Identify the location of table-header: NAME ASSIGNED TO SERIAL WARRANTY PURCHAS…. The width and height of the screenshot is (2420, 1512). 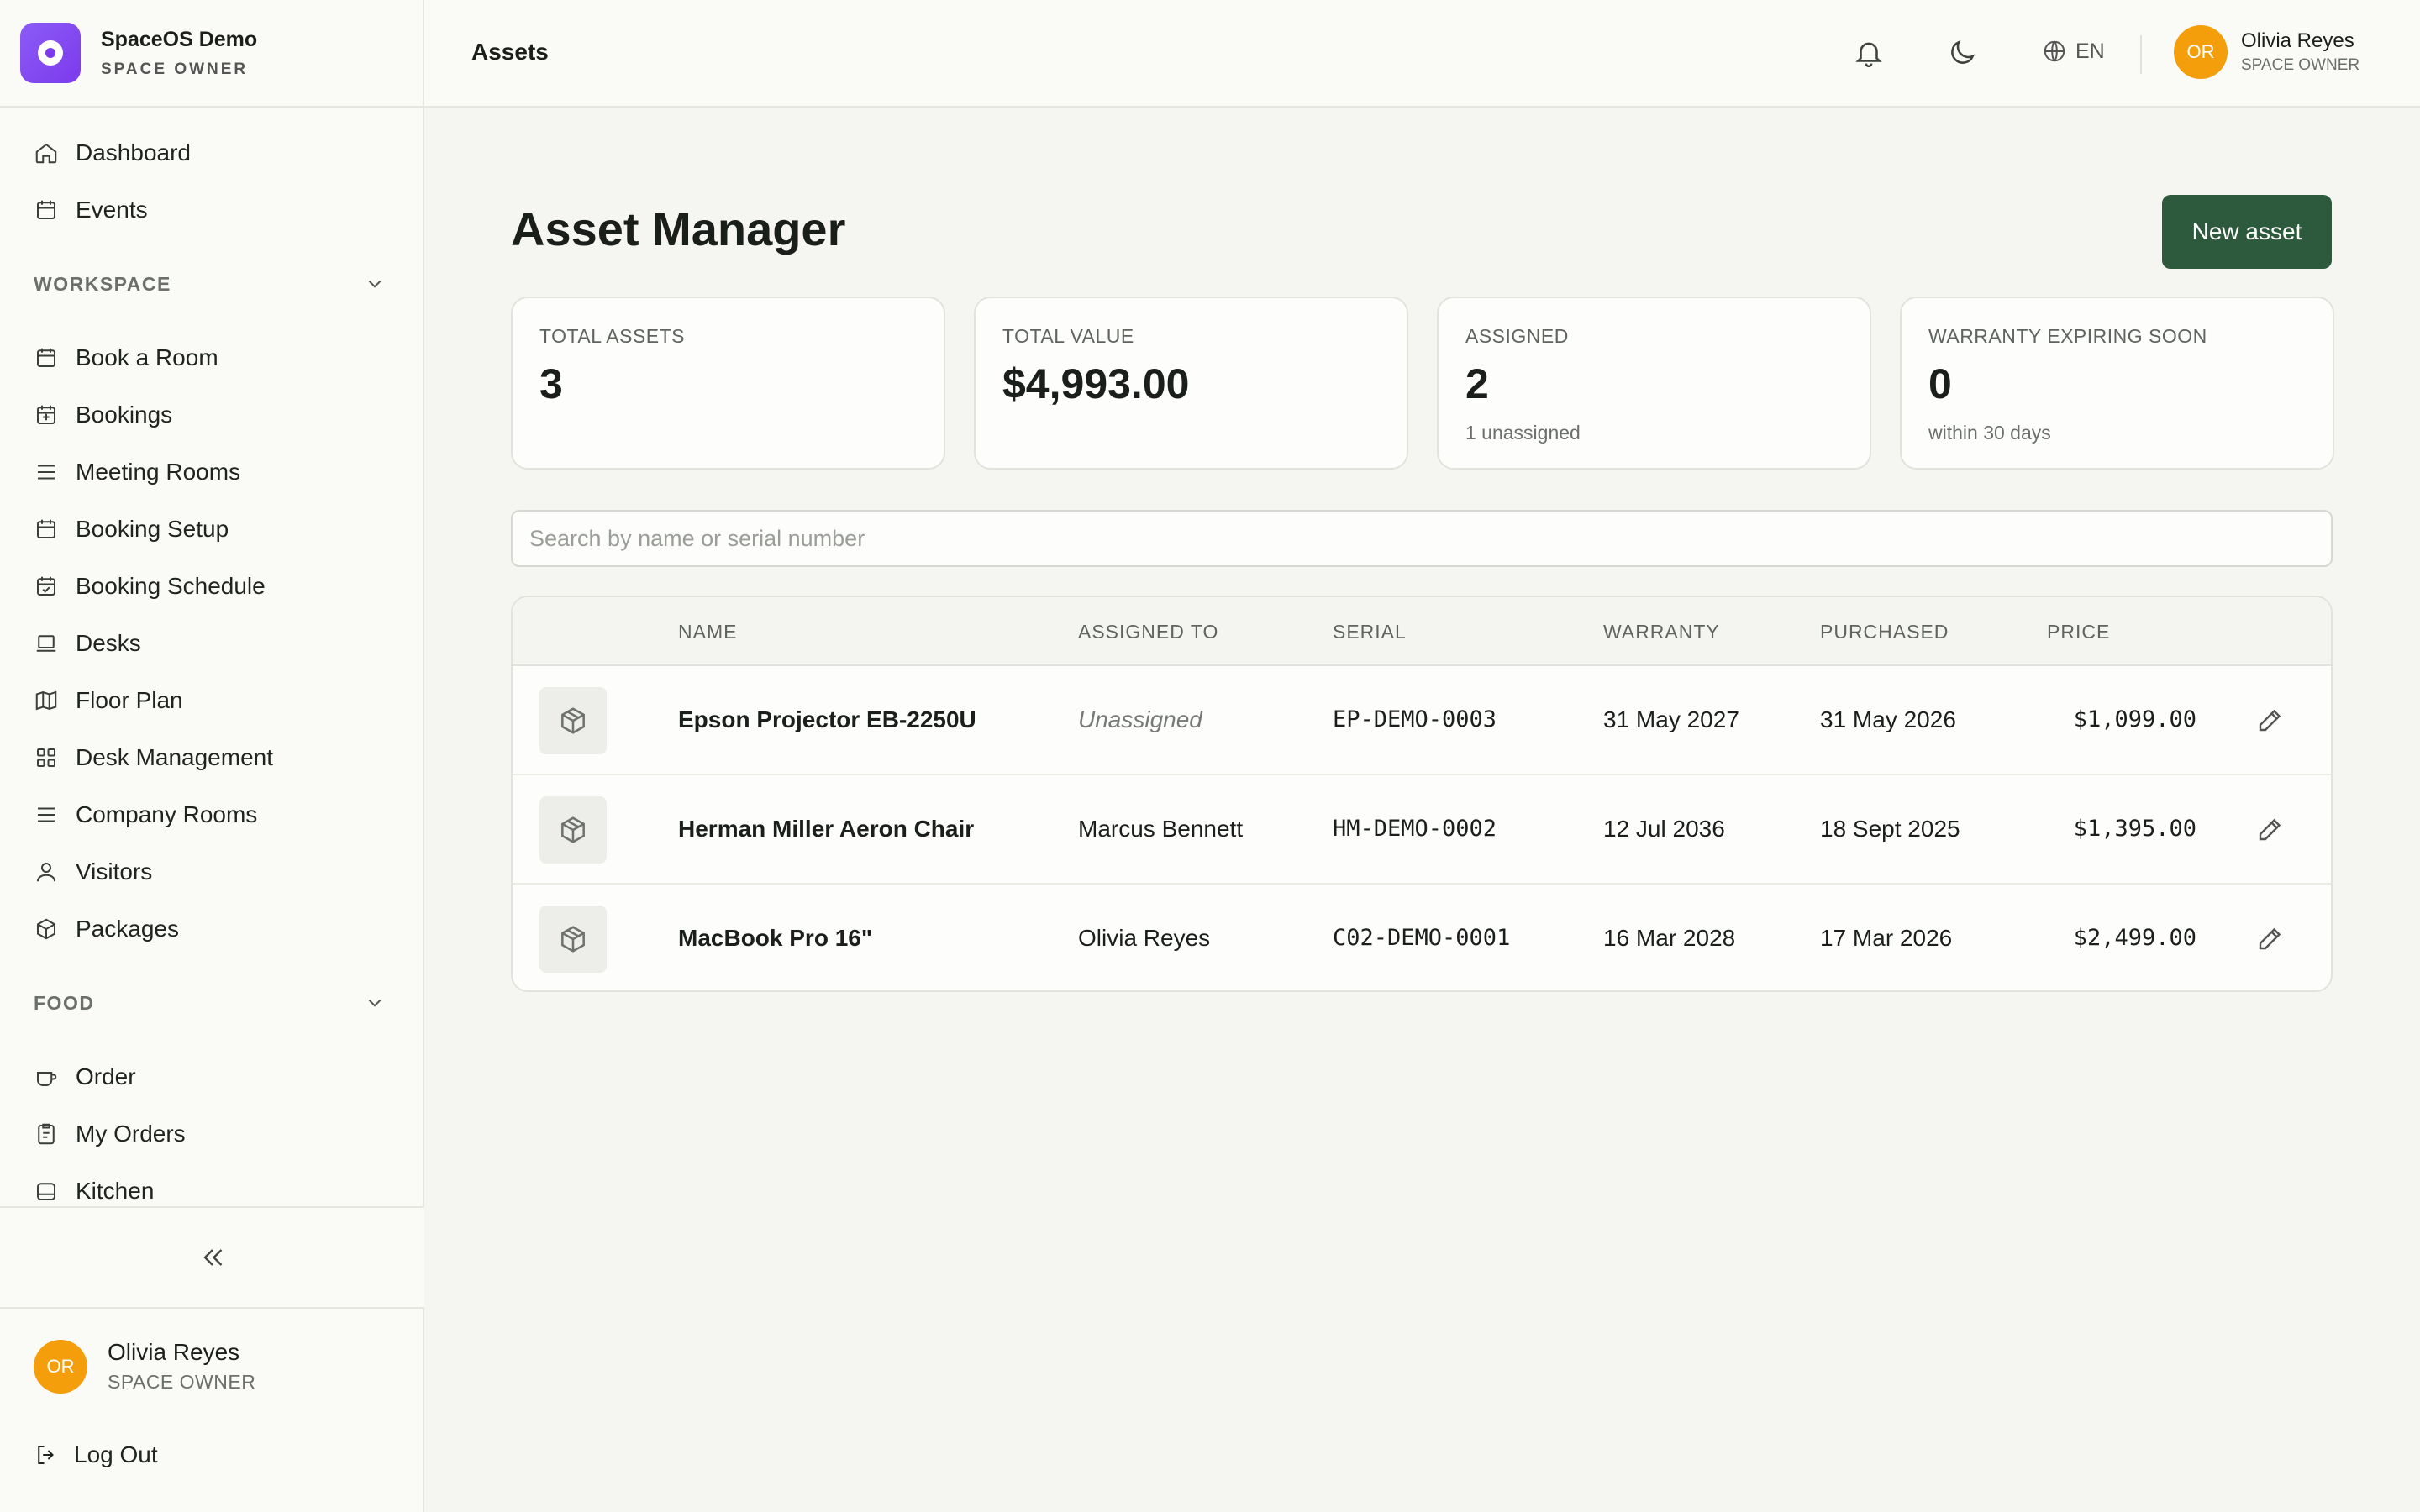
(1422, 631).